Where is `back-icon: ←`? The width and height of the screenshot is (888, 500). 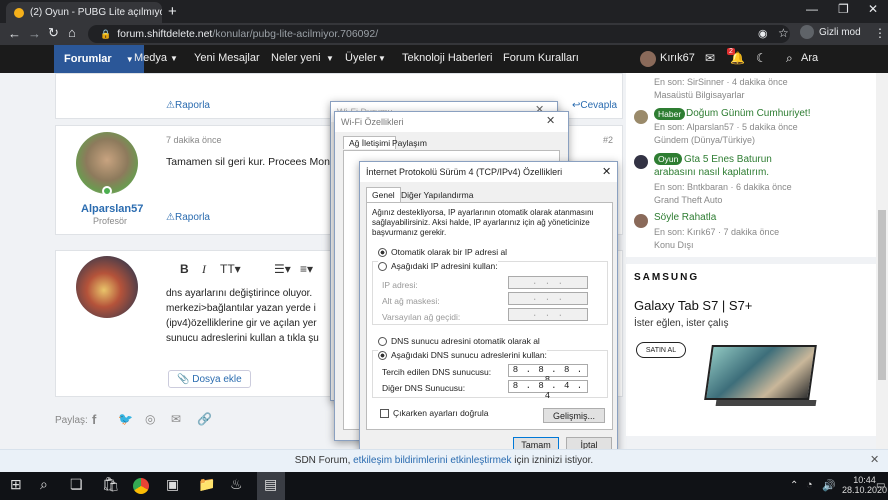 back-icon: ← is located at coordinates (14, 33).